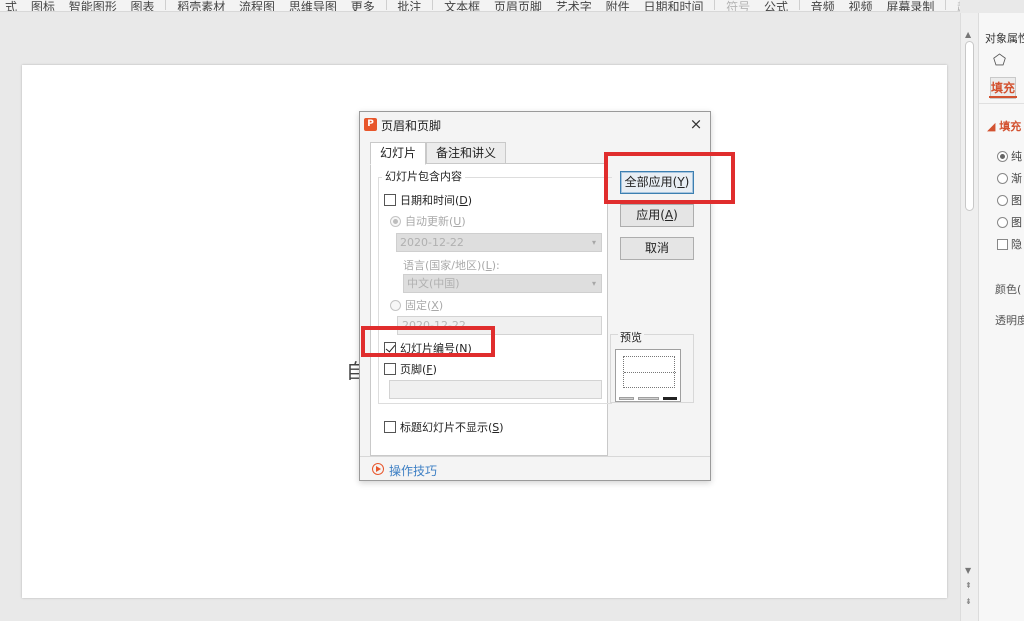 The width and height of the screenshot is (1024, 621). I want to click on vertical-scrollbar: ▲ ▼ ⇞ ⇟, so click(969, 317).